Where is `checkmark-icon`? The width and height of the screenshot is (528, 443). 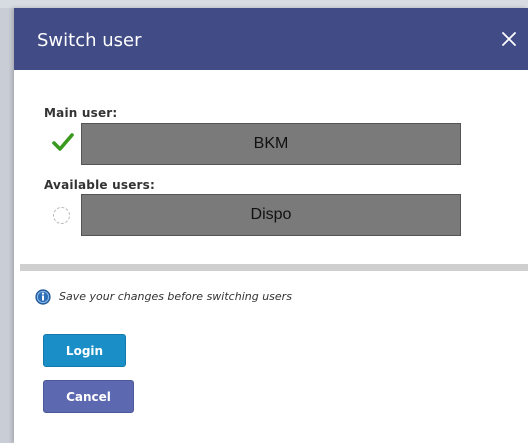 checkmark-icon is located at coordinates (63, 142).